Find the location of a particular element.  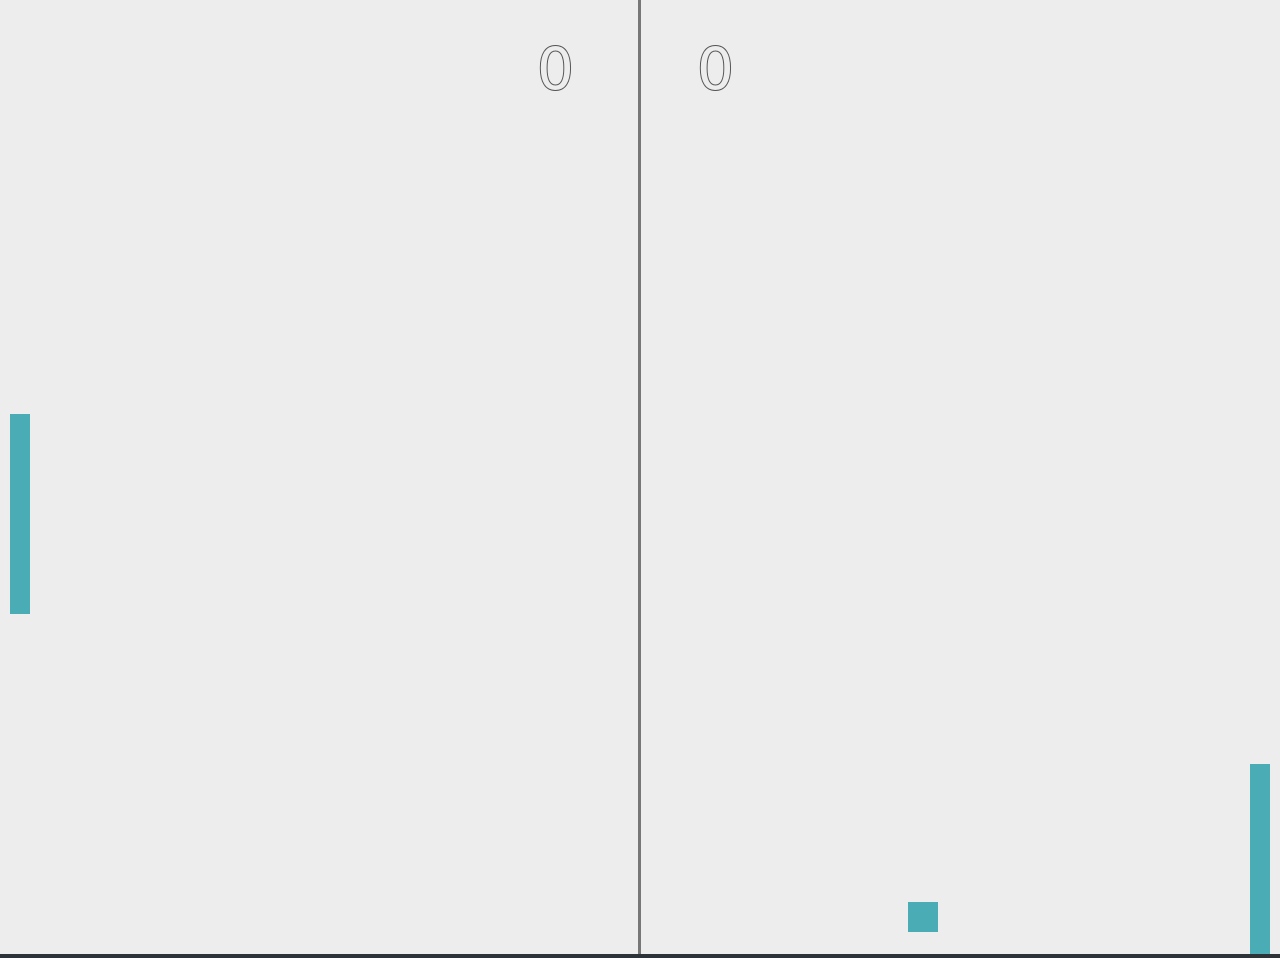

center-net is located at coordinates (639, 477).